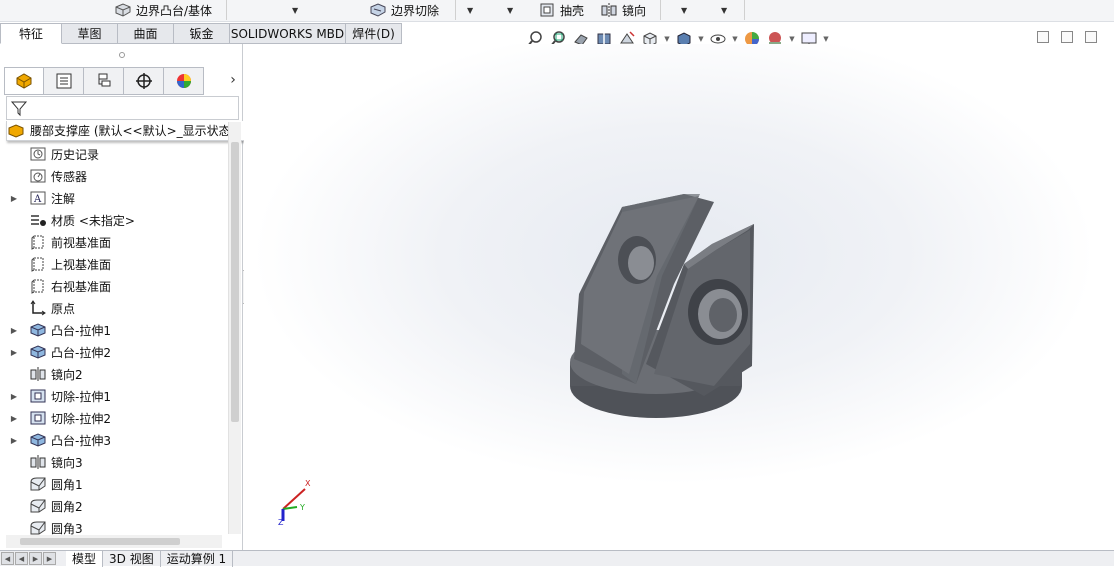  I want to click on tab-surfaces: 曲面, so click(146, 33).